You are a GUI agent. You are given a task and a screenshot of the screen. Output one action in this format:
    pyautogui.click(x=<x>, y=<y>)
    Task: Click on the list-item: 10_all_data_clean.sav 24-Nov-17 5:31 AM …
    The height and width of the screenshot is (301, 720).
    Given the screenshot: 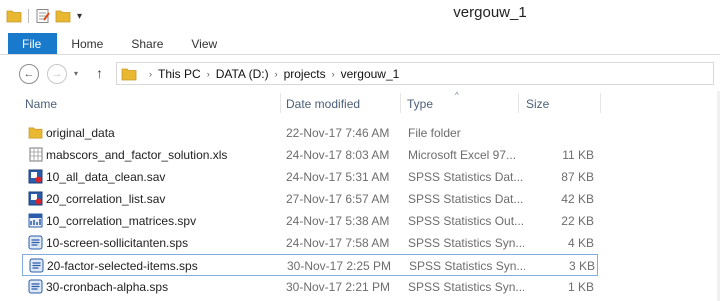 What is the action you would take?
    pyautogui.click(x=310, y=177)
    